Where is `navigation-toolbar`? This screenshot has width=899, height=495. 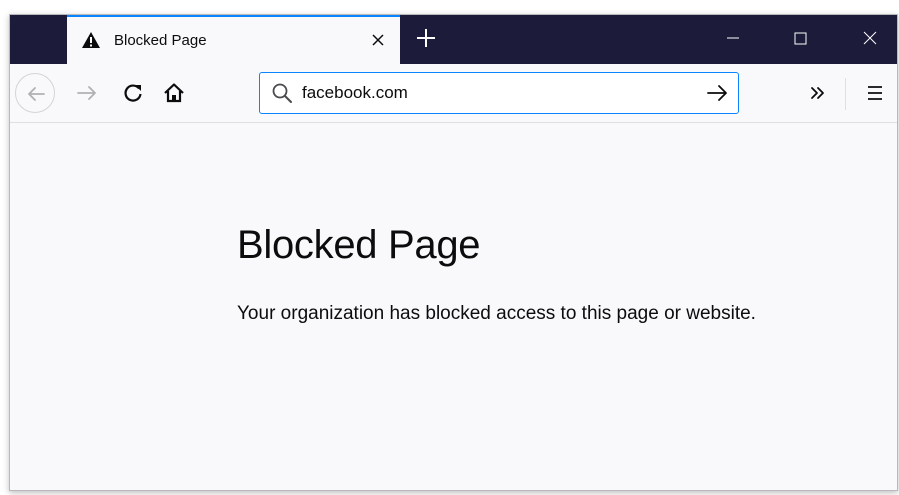
navigation-toolbar is located at coordinates (453, 93).